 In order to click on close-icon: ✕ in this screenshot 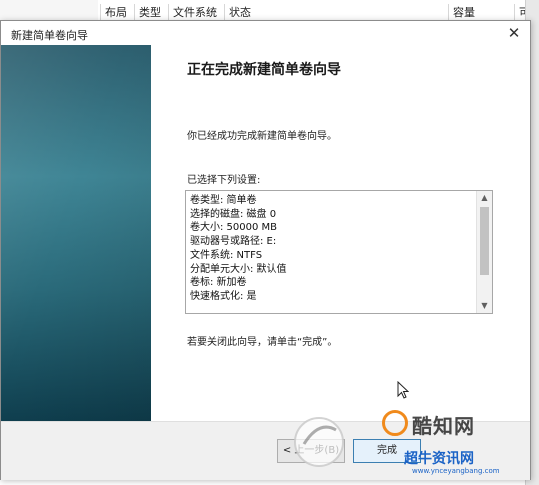, I will do `click(514, 33)`.